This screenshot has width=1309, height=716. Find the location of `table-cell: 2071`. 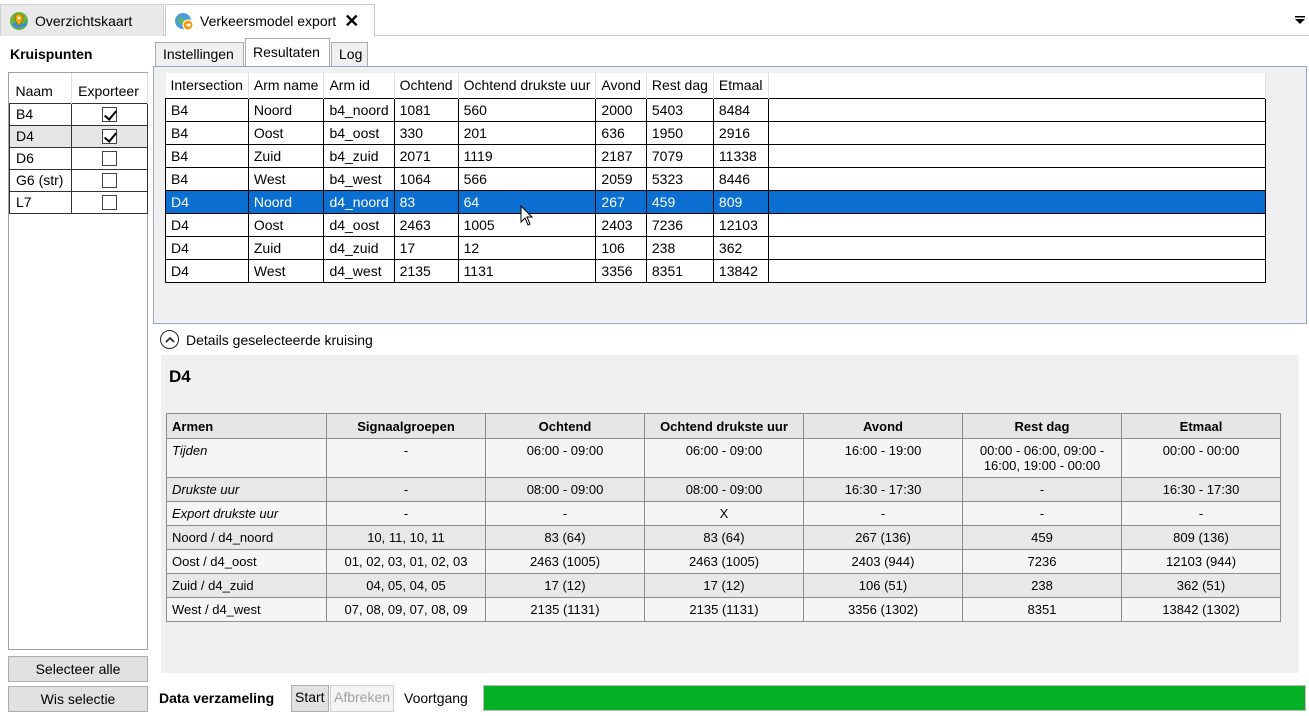

table-cell: 2071 is located at coordinates (426, 155).